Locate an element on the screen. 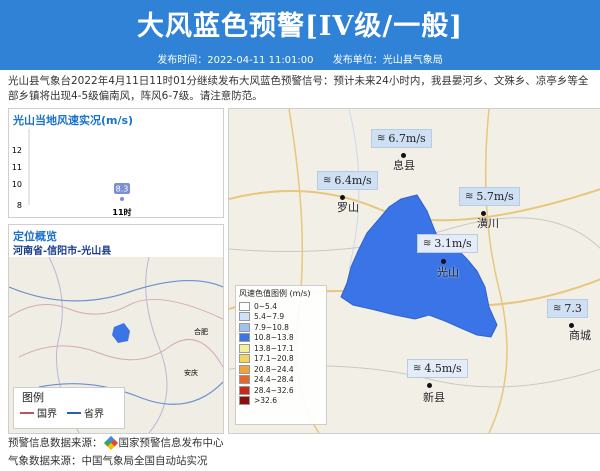 This screenshot has height=471, width=600. wind-legend-label: 17.1~20.8 is located at coordinates (274, 359).